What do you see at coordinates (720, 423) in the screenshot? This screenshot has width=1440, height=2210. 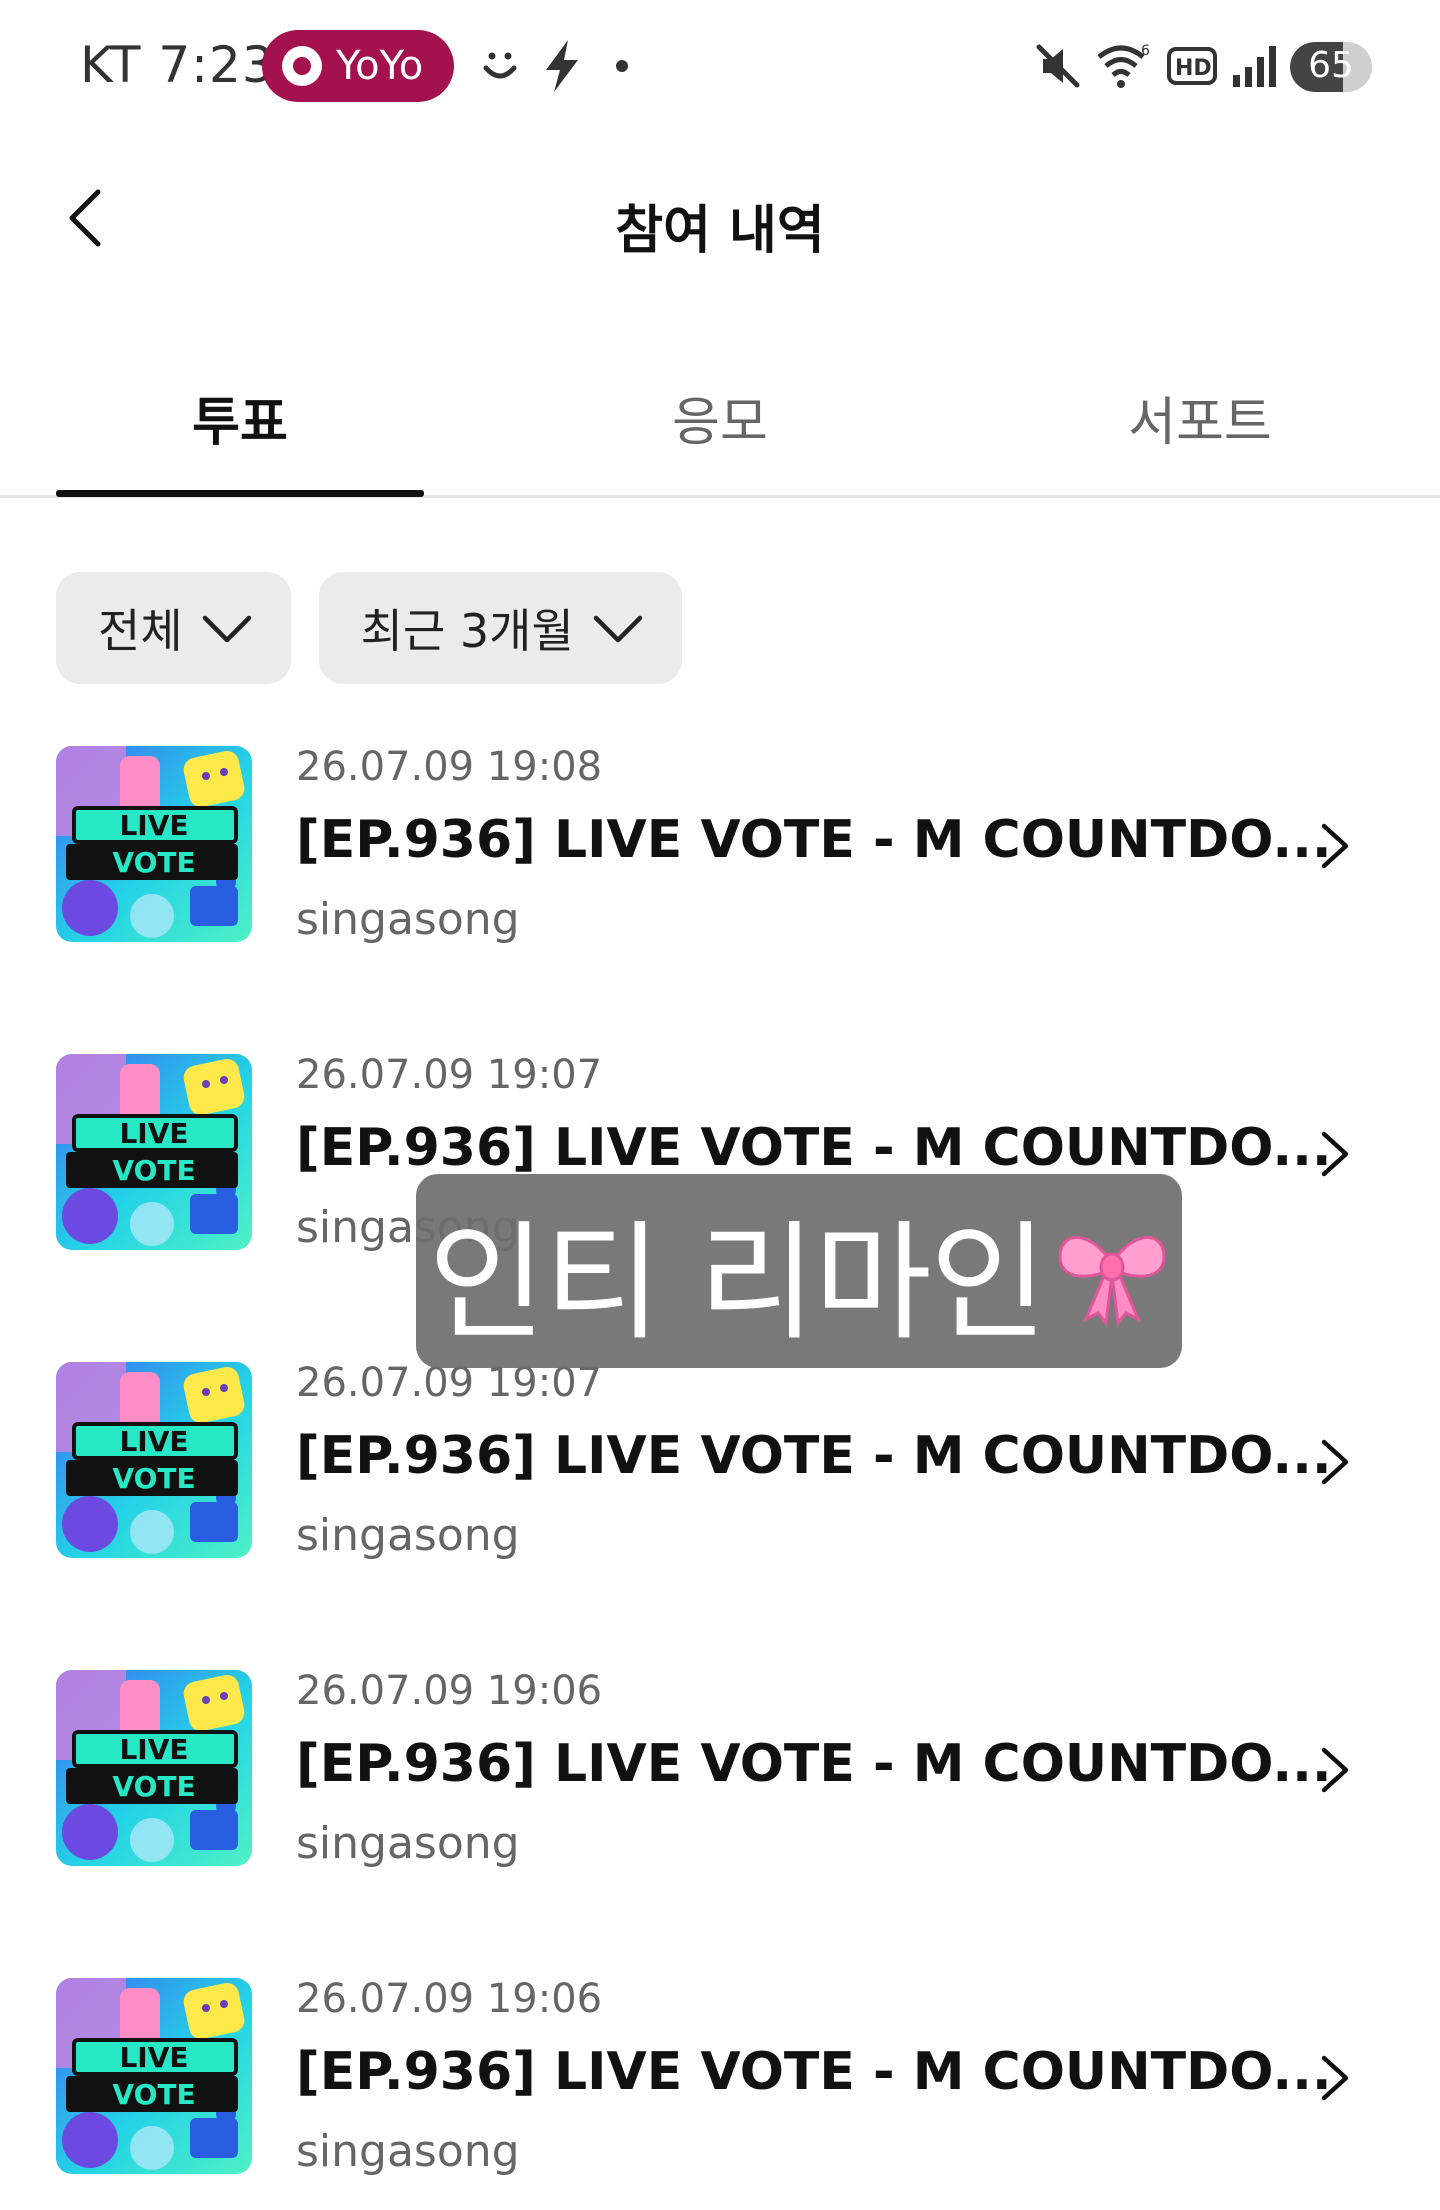 I see `tab-entry-label: 응모` at bounding box center [720, 423].